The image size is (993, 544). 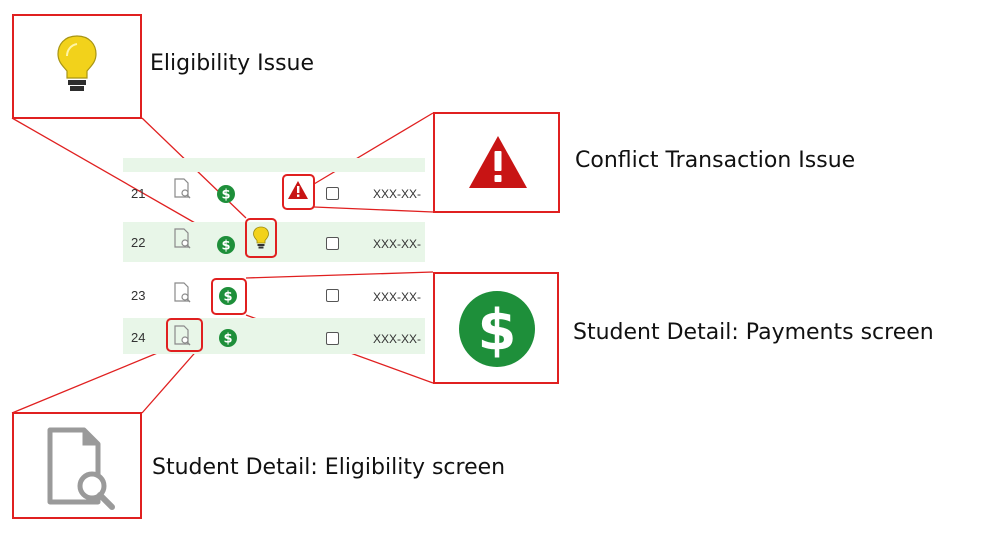 What do you see at coordinates (229, 296) in the screenshot?
I see `highlight-dollar` at bounding box center [229, 296].